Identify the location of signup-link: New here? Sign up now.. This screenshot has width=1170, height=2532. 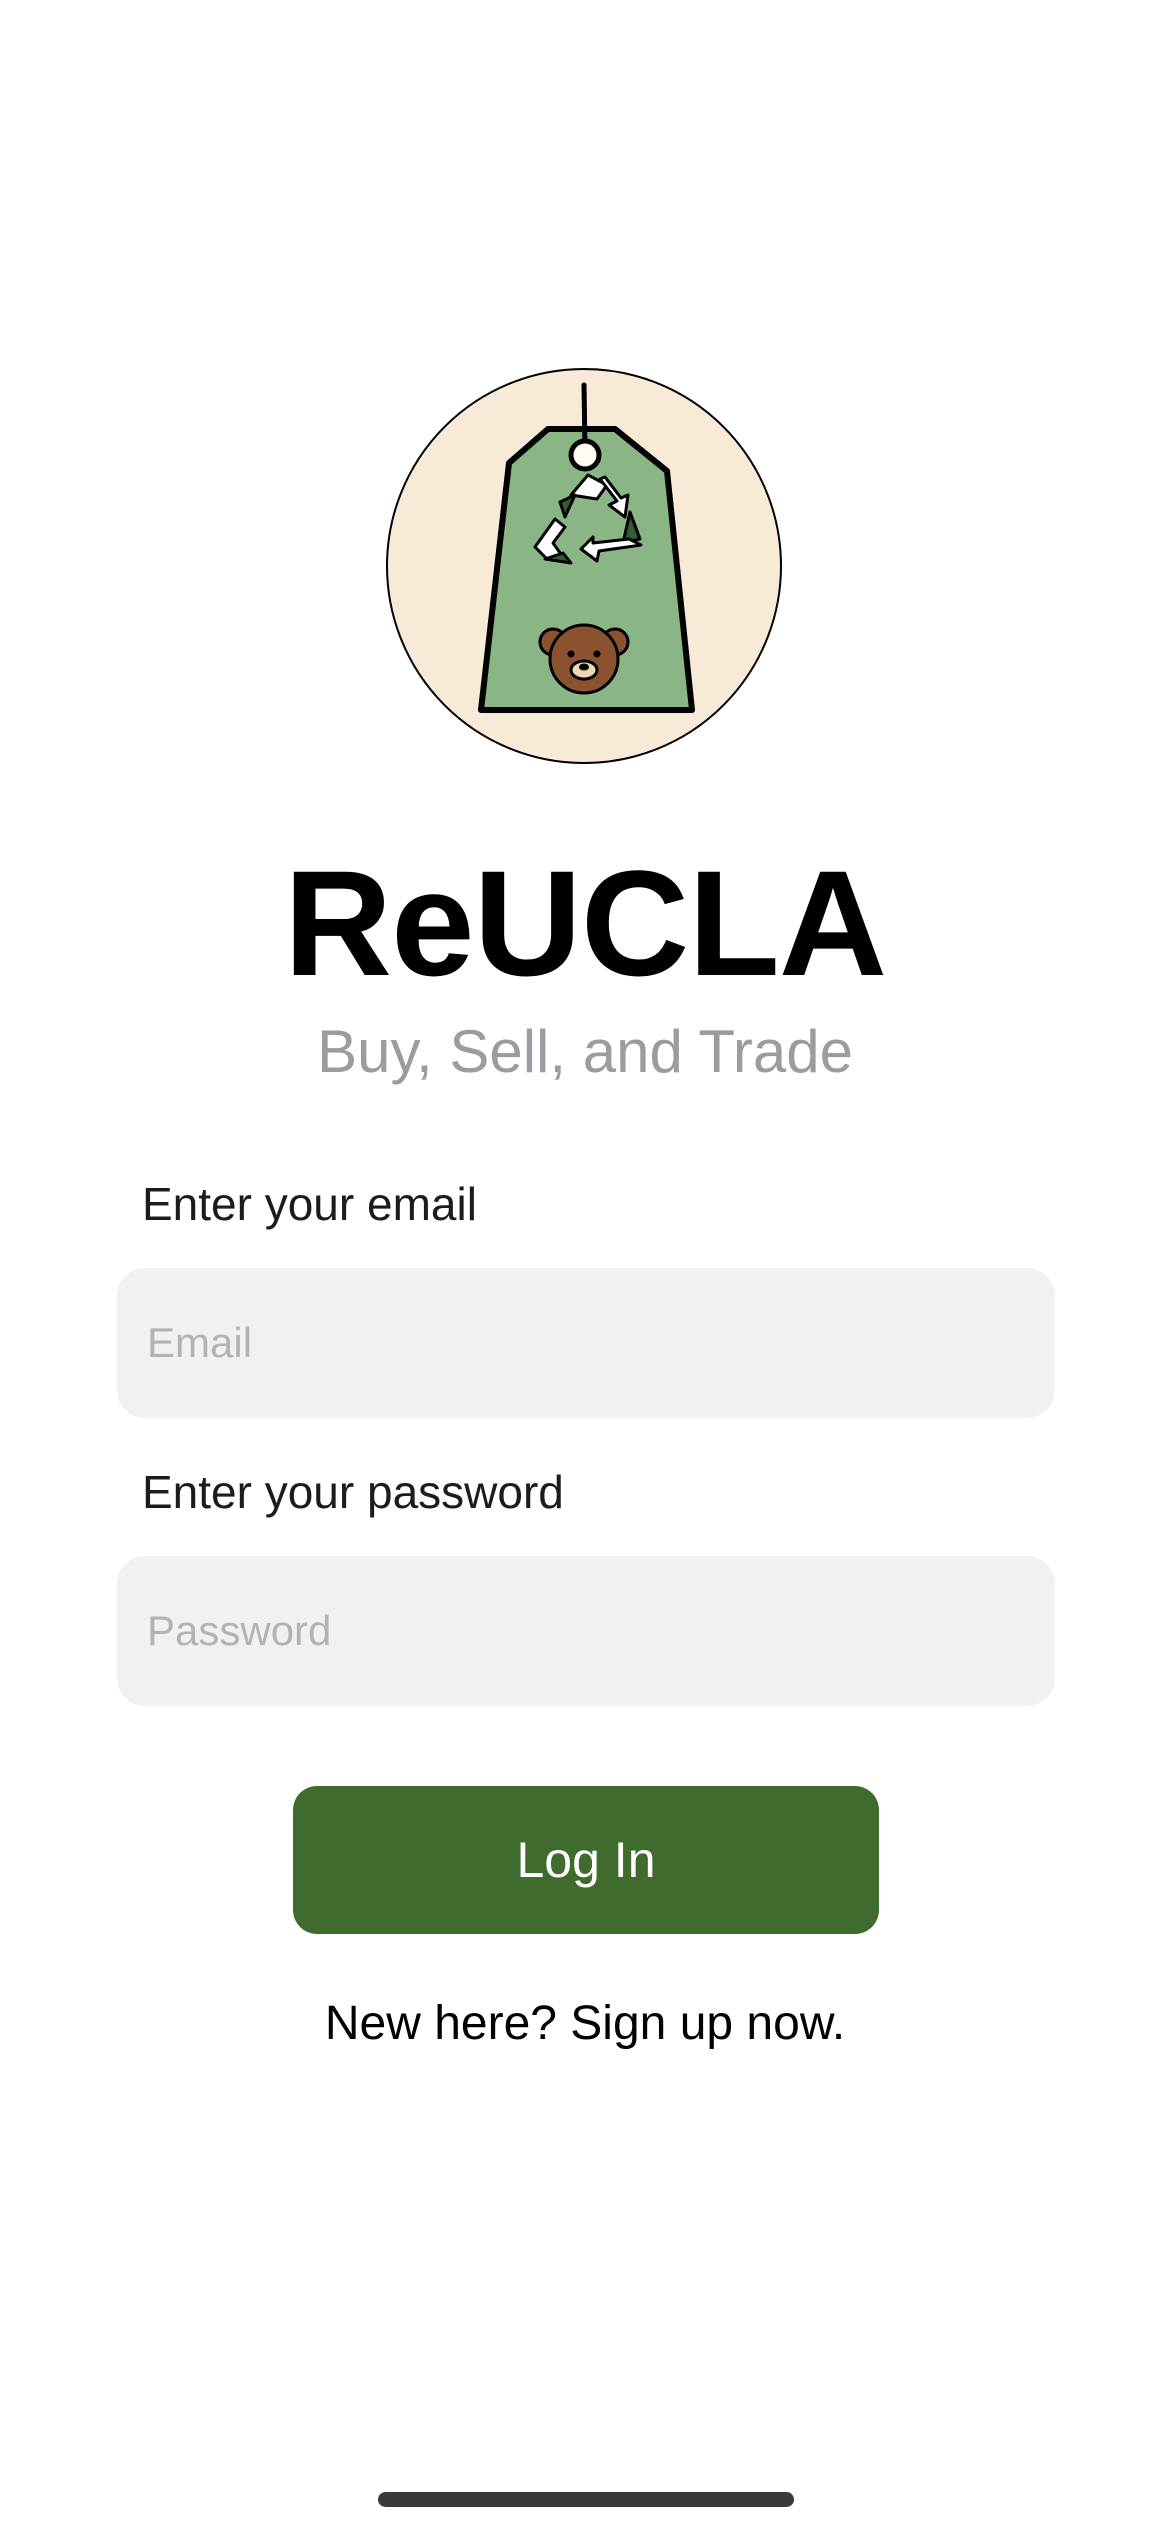
(585, 2024).